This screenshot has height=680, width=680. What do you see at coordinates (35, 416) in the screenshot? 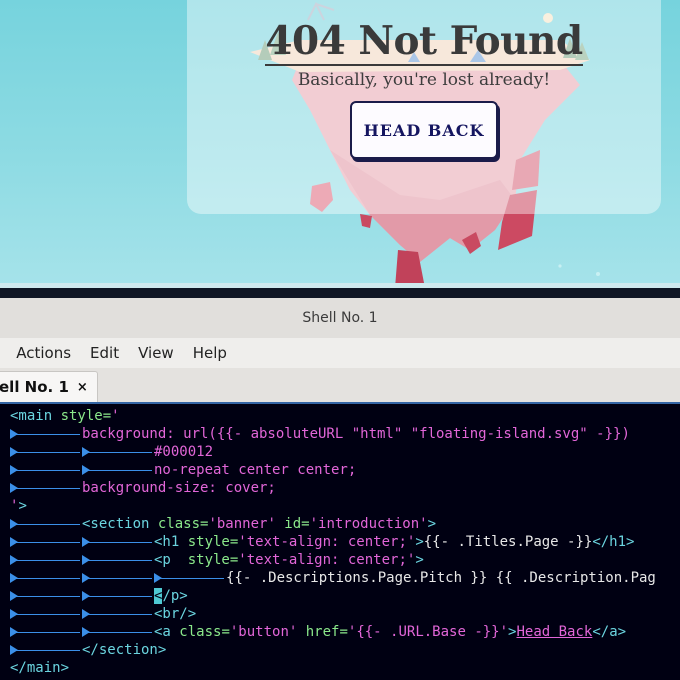
I see `code-token: <main` at bounding box center [35, 416].